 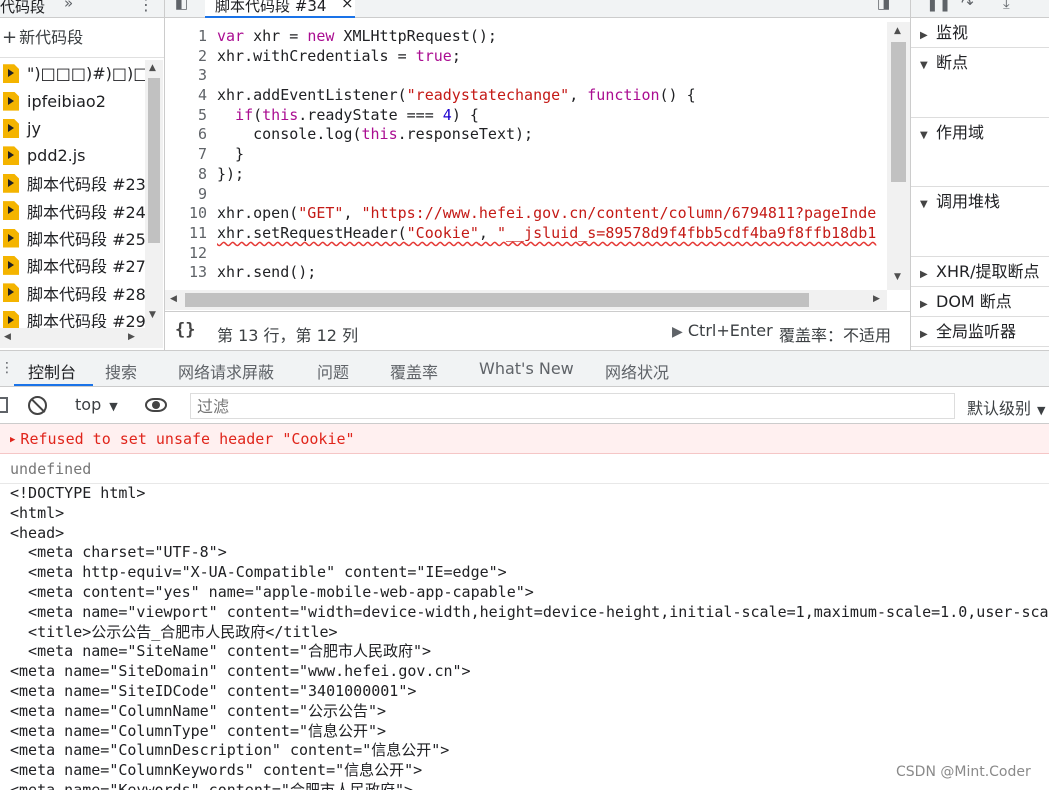 What do you see at coordinates (967, 6) in the screenshot?
I see `step-over-icon: ↷` at bounding box center [967, 6].